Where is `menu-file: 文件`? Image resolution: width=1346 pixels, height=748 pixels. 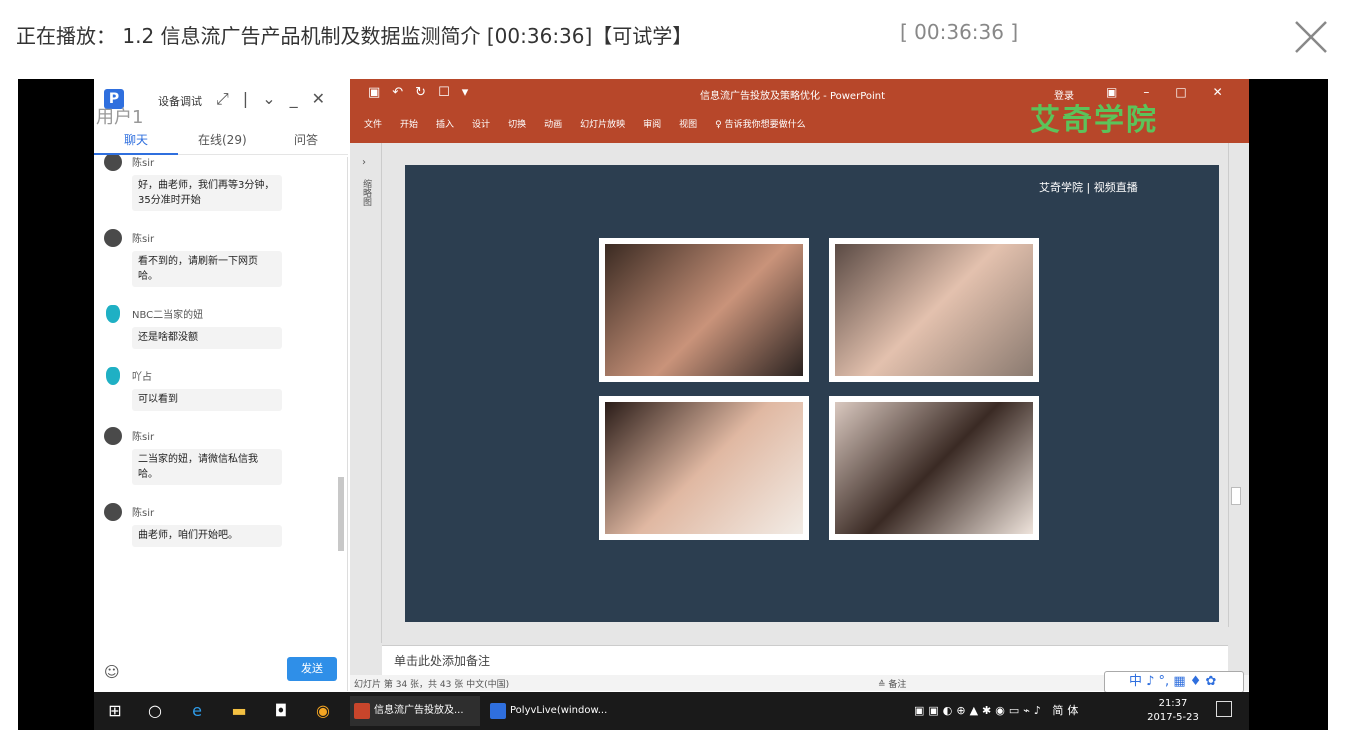 menu-file: 文件 is located at coordinates (373, 125).